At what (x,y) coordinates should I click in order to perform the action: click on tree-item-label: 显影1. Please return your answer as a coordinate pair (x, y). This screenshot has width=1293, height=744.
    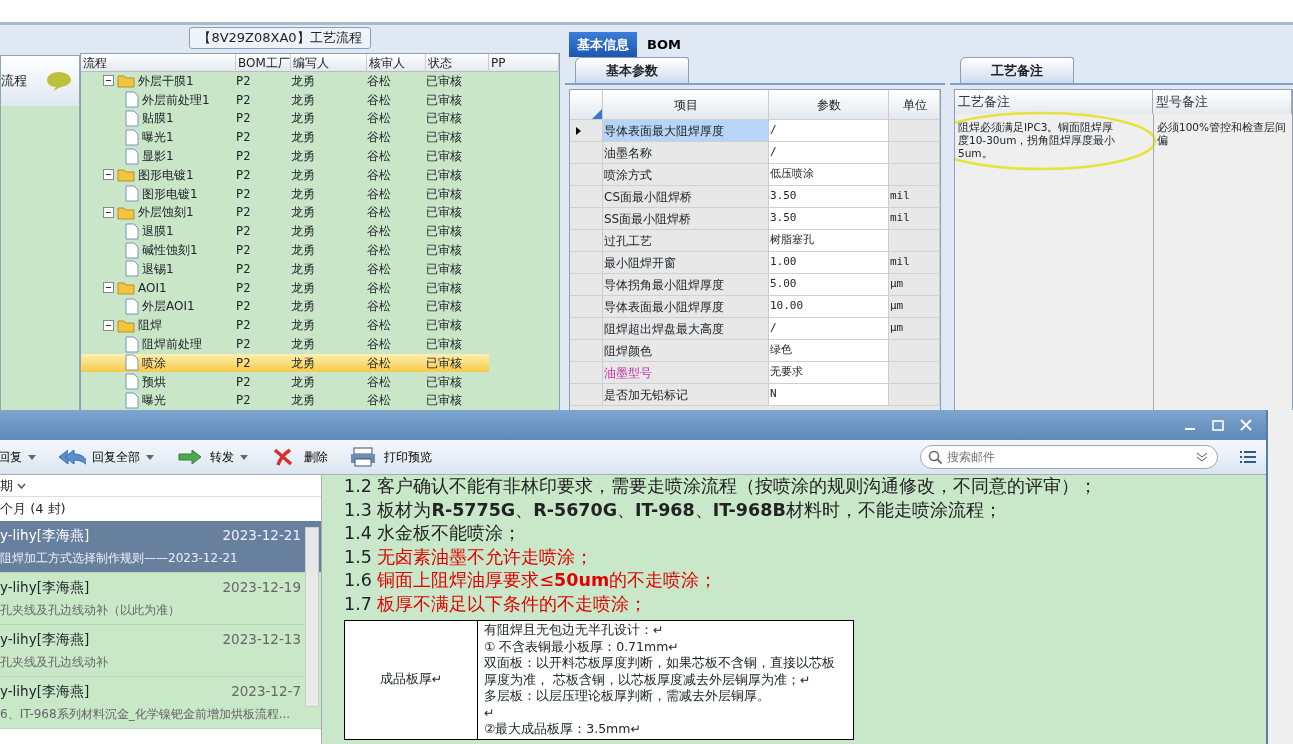
    Looking at the image, I should click on (158, 156).